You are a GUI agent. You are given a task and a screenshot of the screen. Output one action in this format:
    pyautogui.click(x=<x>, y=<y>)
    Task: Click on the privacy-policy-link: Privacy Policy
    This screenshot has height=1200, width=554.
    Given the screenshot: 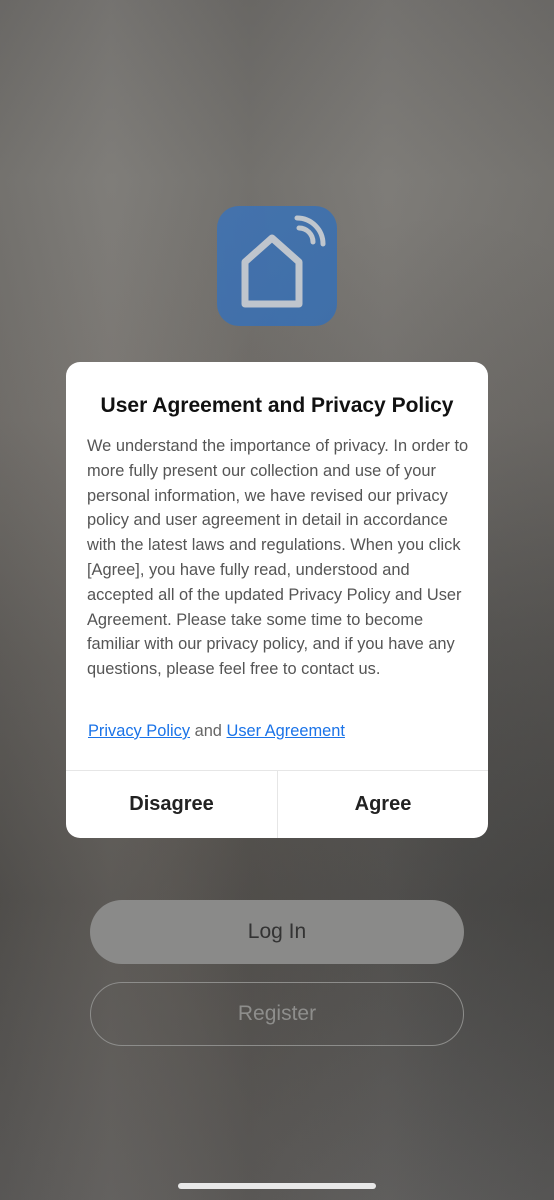 What is the action you would take?
    pyautogui.click(x=139, y=731)
    